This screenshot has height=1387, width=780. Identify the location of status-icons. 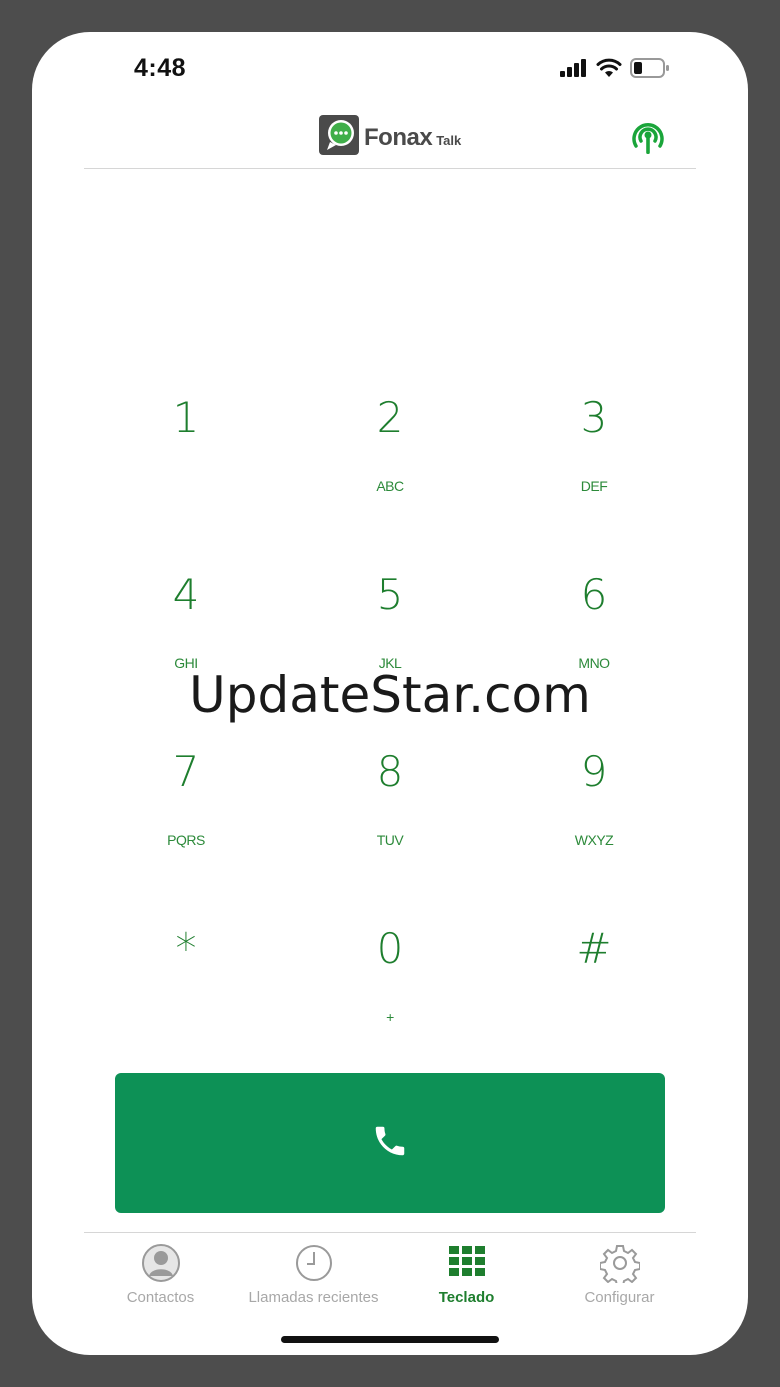
(615, 70).